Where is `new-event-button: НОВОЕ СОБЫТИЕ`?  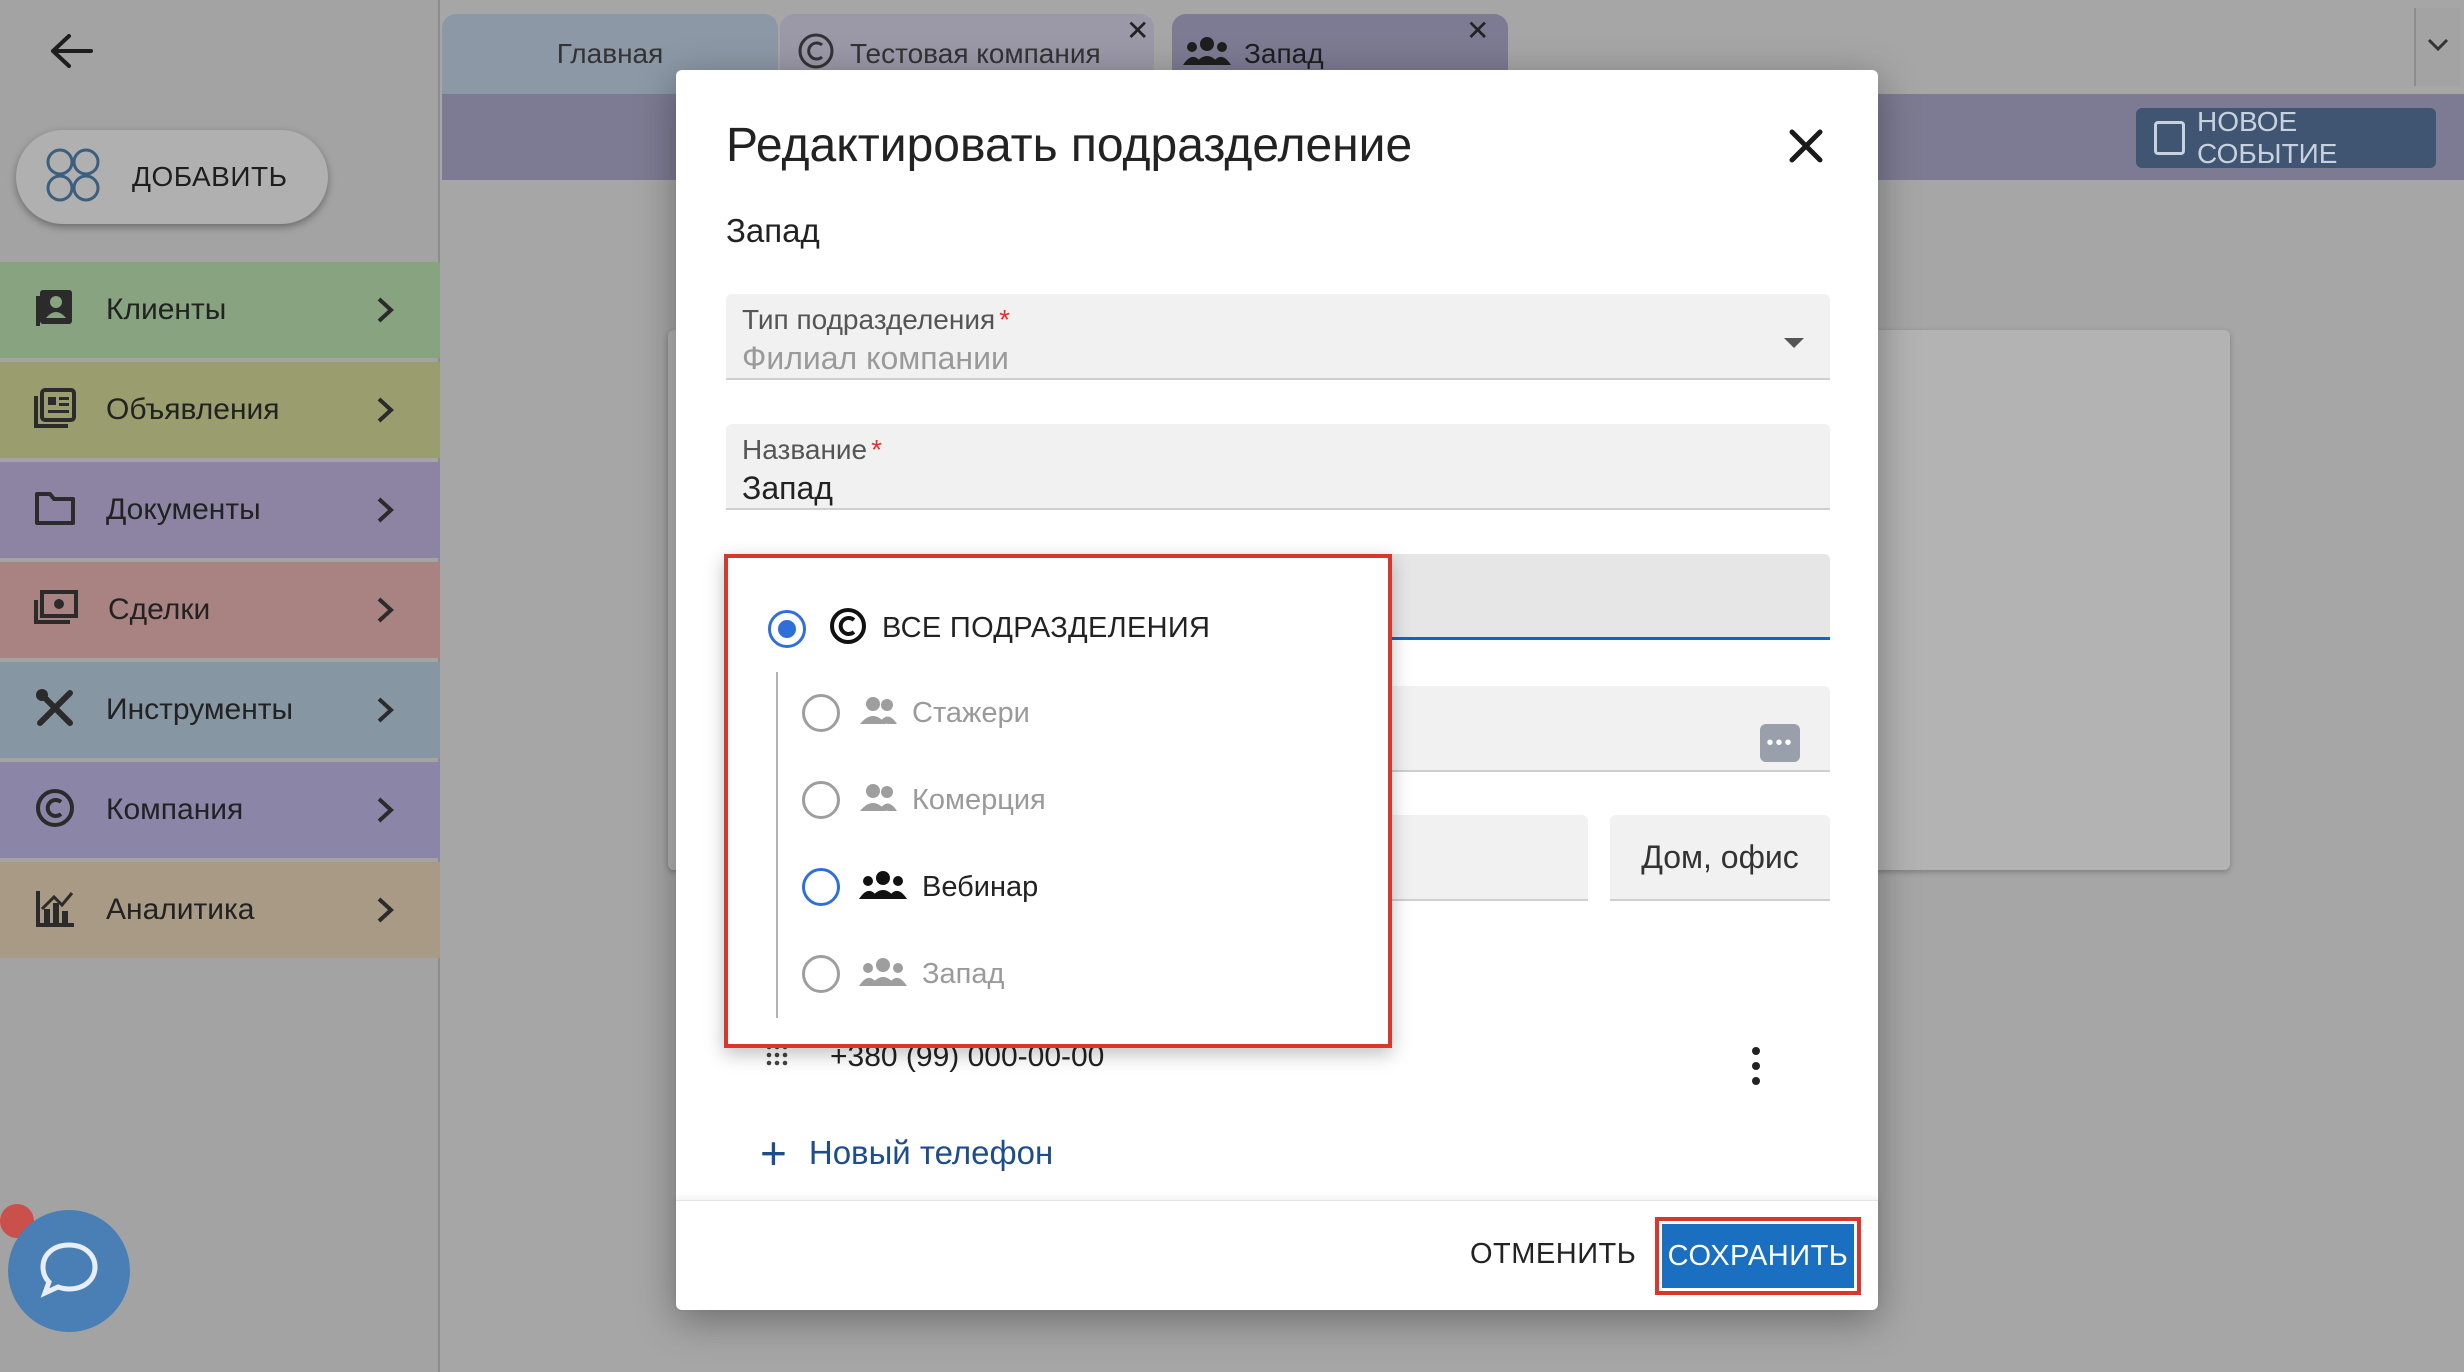 new-event-button: НОВОЕ СОБЫТИЕ is located at coordinates (2286, 137).